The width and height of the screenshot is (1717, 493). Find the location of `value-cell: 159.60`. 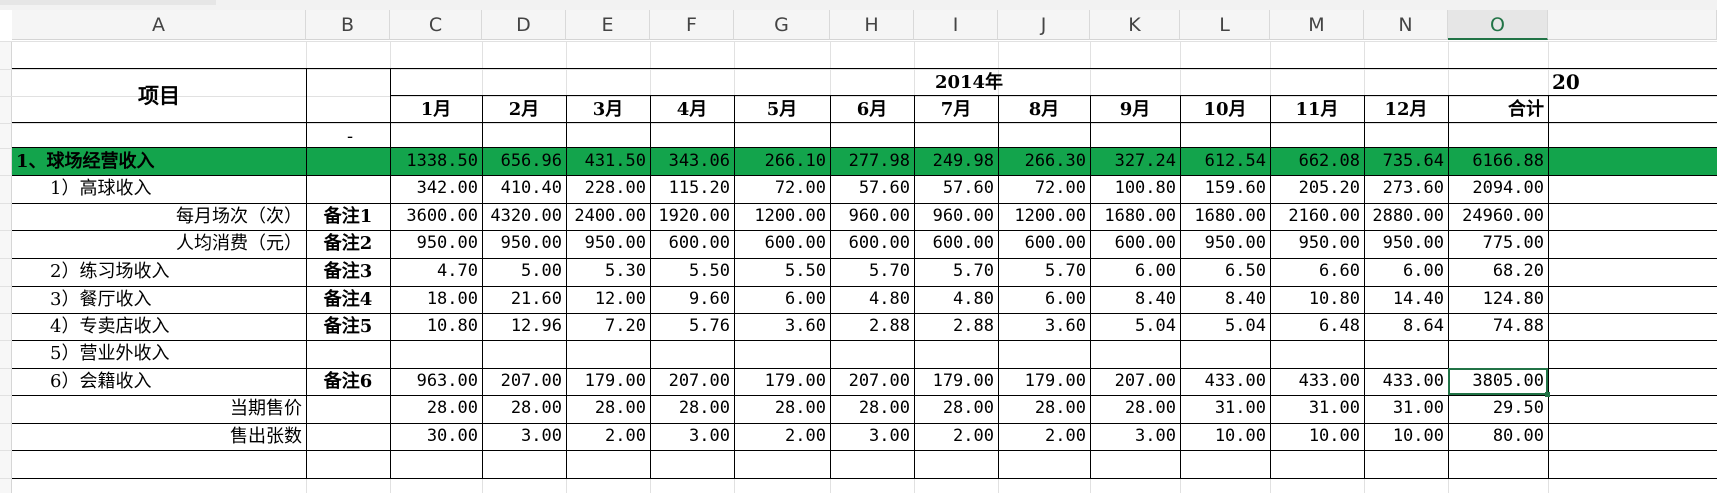

value-cell: 159.60 is located at coordinates (1225, 188).